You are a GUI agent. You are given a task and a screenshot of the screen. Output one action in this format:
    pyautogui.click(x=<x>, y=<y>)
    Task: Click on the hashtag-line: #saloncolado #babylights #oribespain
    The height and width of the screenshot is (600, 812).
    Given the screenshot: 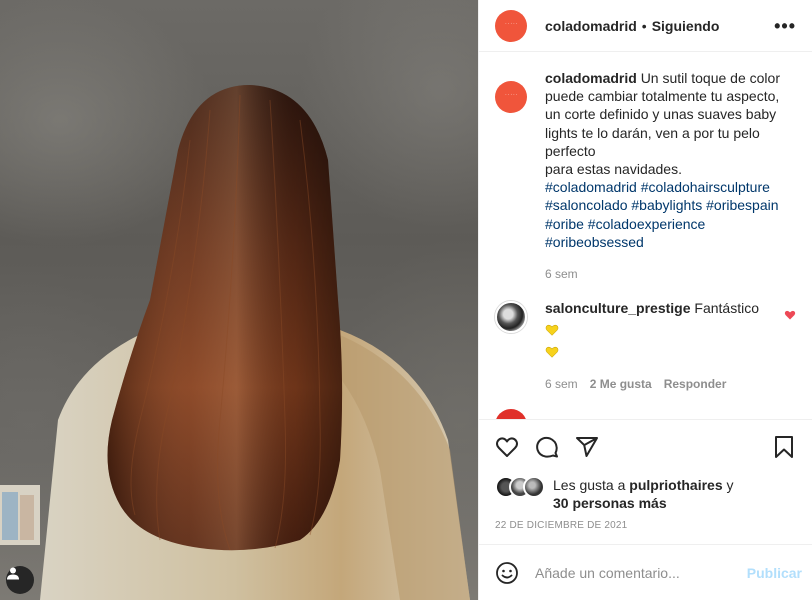 What is the action you would take?
    pyautogui.click(x=662, y=205)
    